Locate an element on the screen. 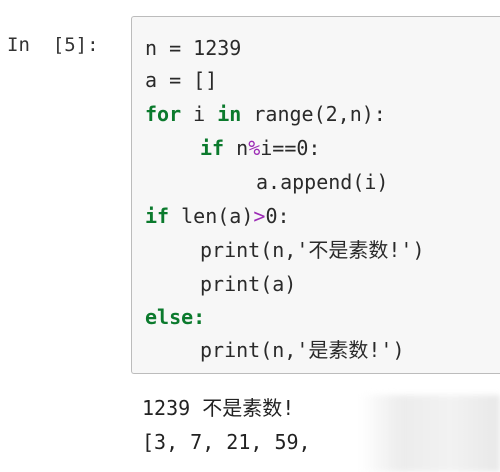 The image size is (500, 472). code-line-10: print(n,'是素数!') is located at coordinates (302, 350).